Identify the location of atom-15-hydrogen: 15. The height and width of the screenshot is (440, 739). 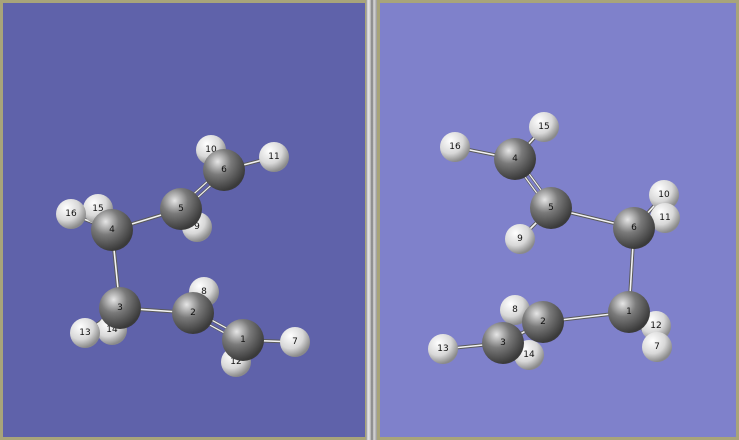
(544, 127).